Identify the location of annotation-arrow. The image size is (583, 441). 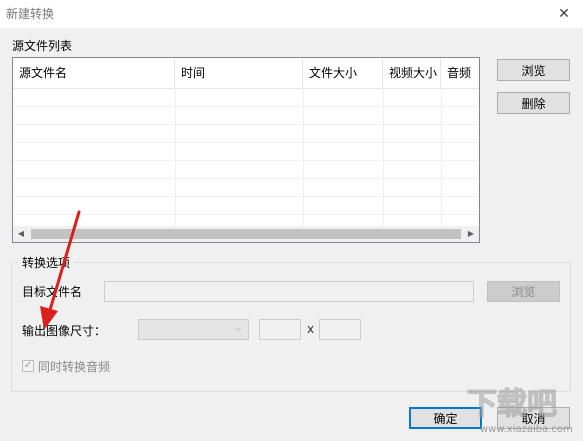
(60, 270).